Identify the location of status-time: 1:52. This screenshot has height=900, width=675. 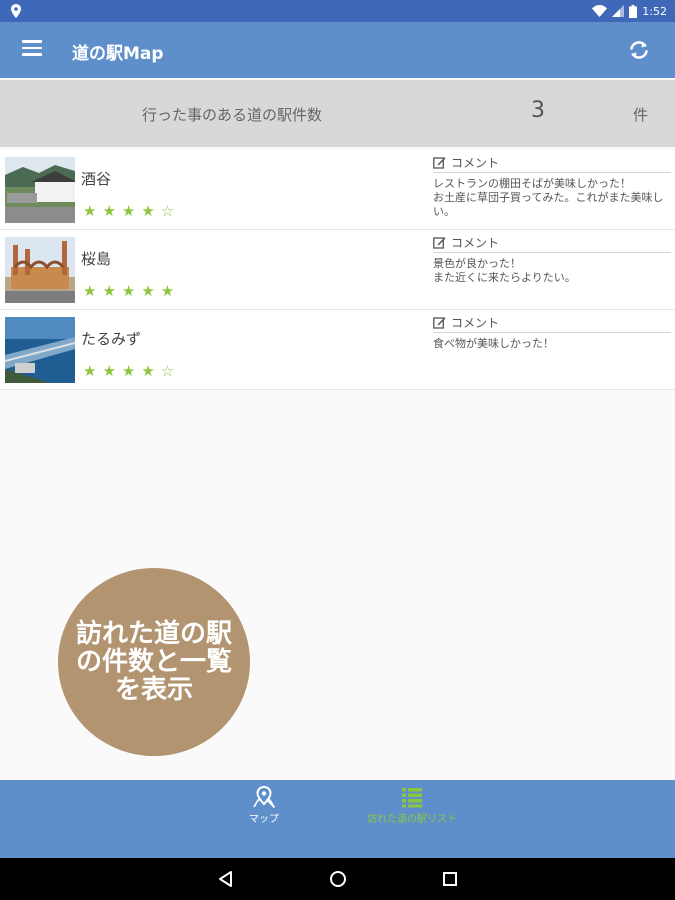
(654, 11).